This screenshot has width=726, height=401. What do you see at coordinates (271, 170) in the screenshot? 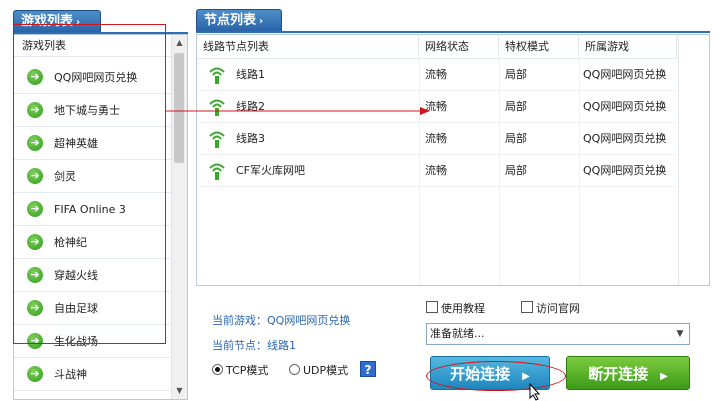
I see `node-name: CF军火库网吧` at bounding box center [271, 170].